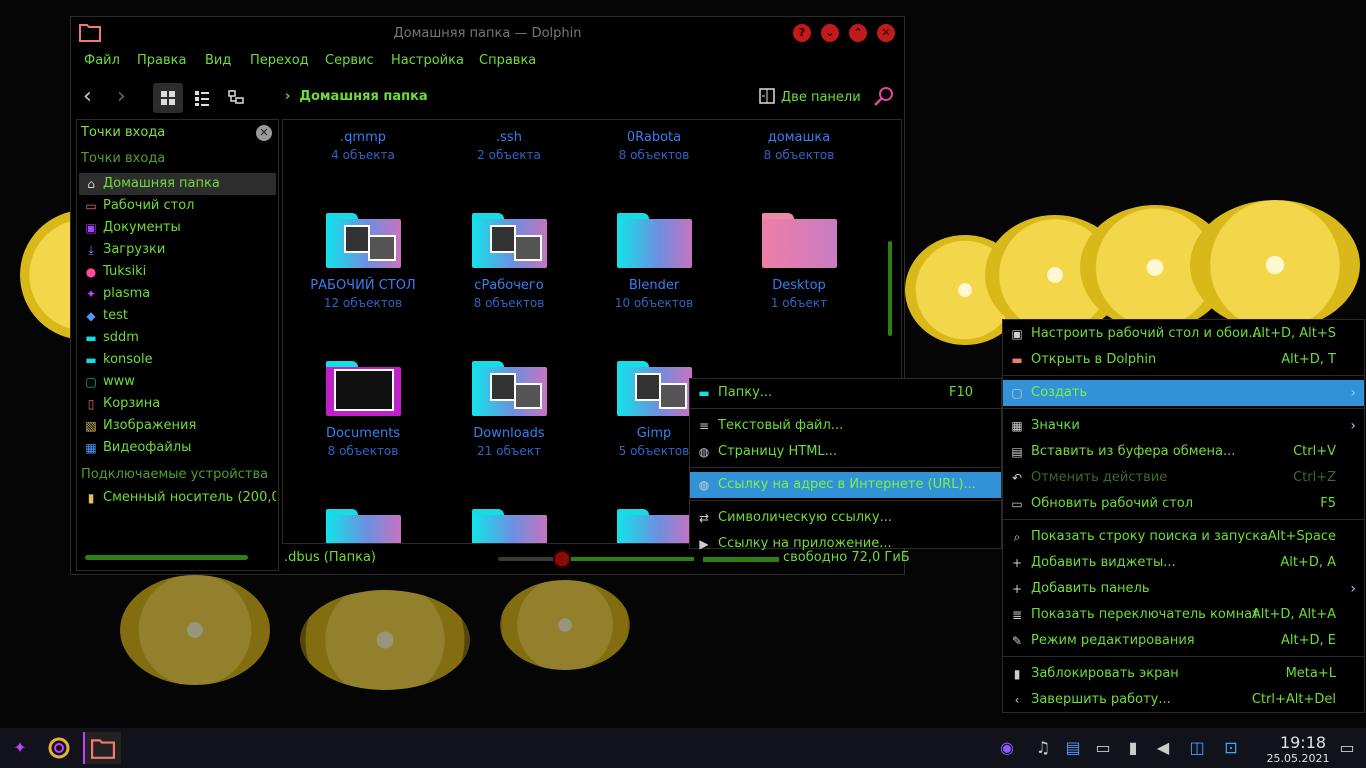 The width and height of the screenshot is (1366, 768). Describe the element at coordinates (1183, 360) in the screenshot. I see `menu-item: ▬ Открыть в Dolphin Alt+D, T` at that location.